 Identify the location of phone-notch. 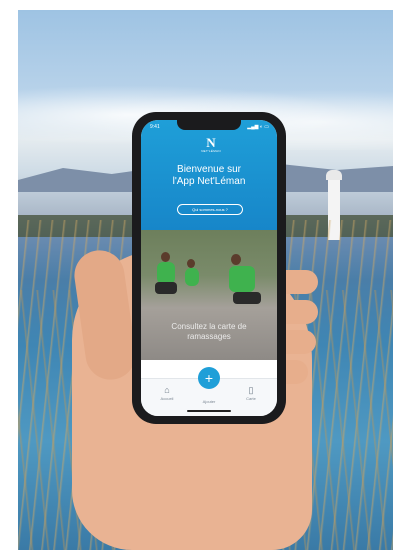
(209, 125).